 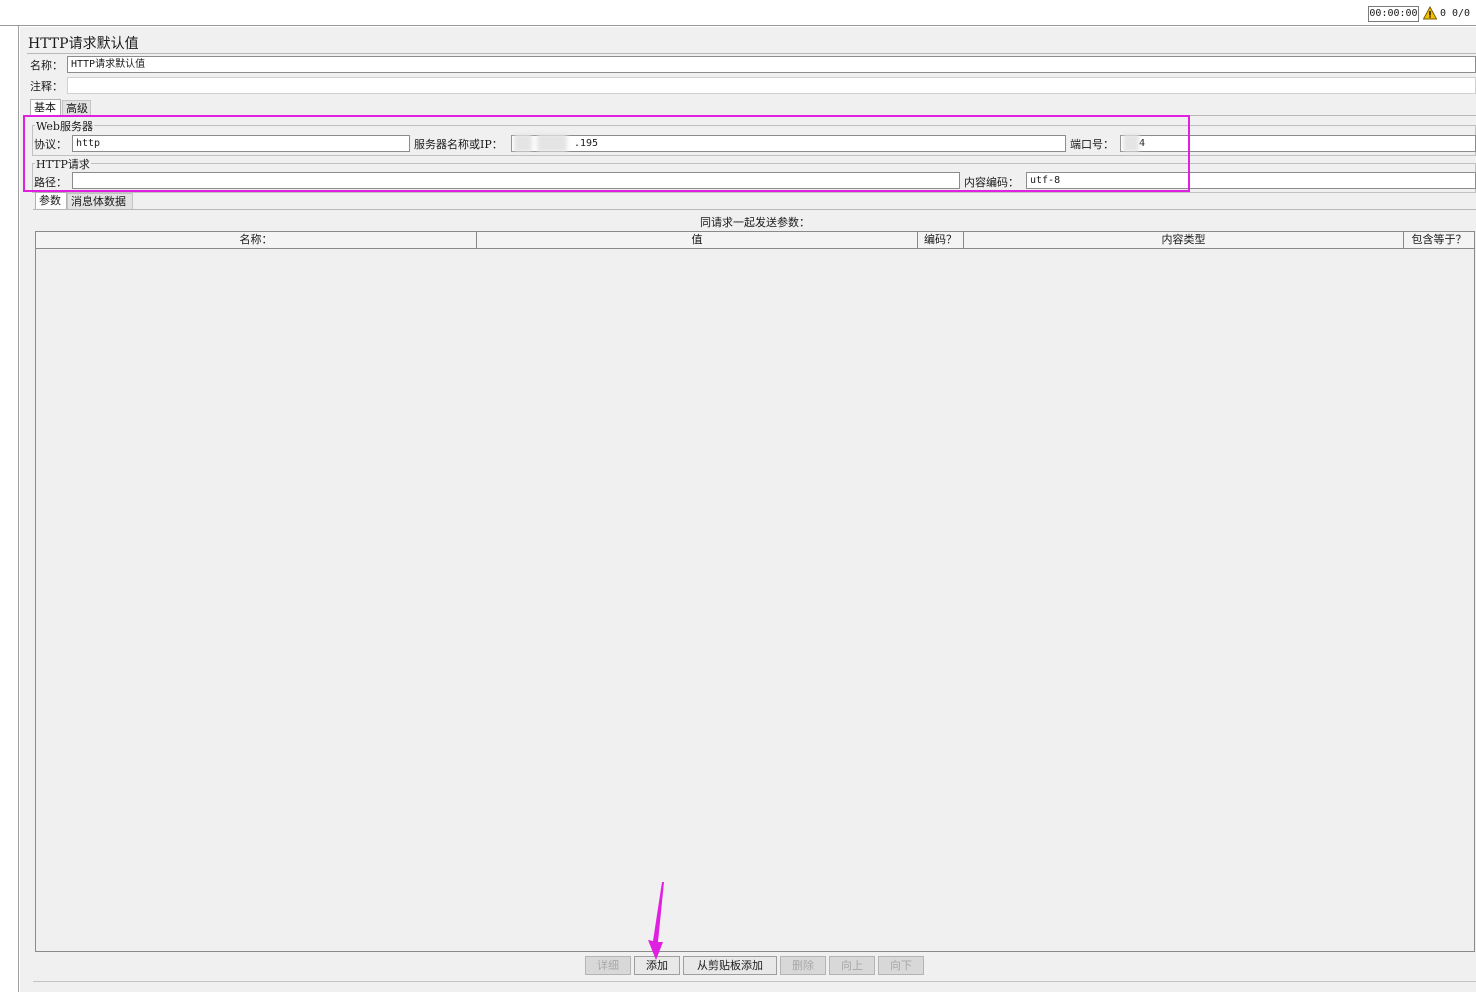 What do you see at coordinates (771, 85) in the screenshot?
I see `comment-input` at bounding box center [771, 85].